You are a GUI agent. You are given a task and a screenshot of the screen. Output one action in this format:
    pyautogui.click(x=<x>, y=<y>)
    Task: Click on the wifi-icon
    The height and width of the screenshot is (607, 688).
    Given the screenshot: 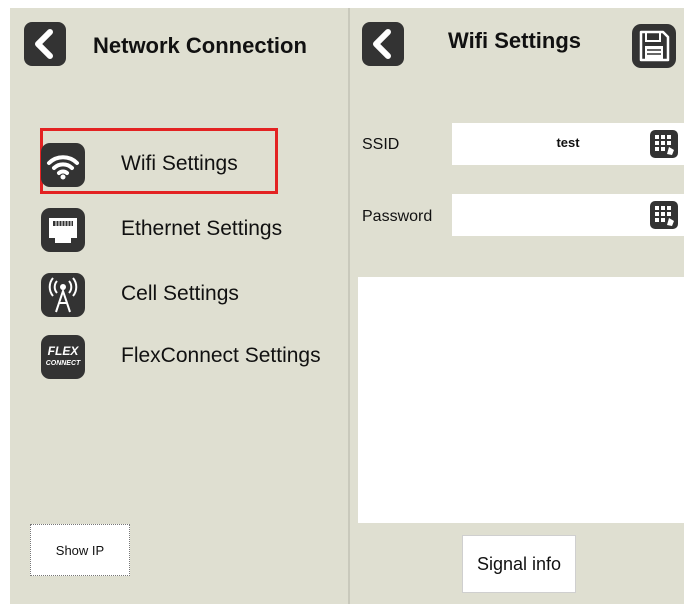 What is the action you would take?
    pyautogui.click(x=63, y=165)
    